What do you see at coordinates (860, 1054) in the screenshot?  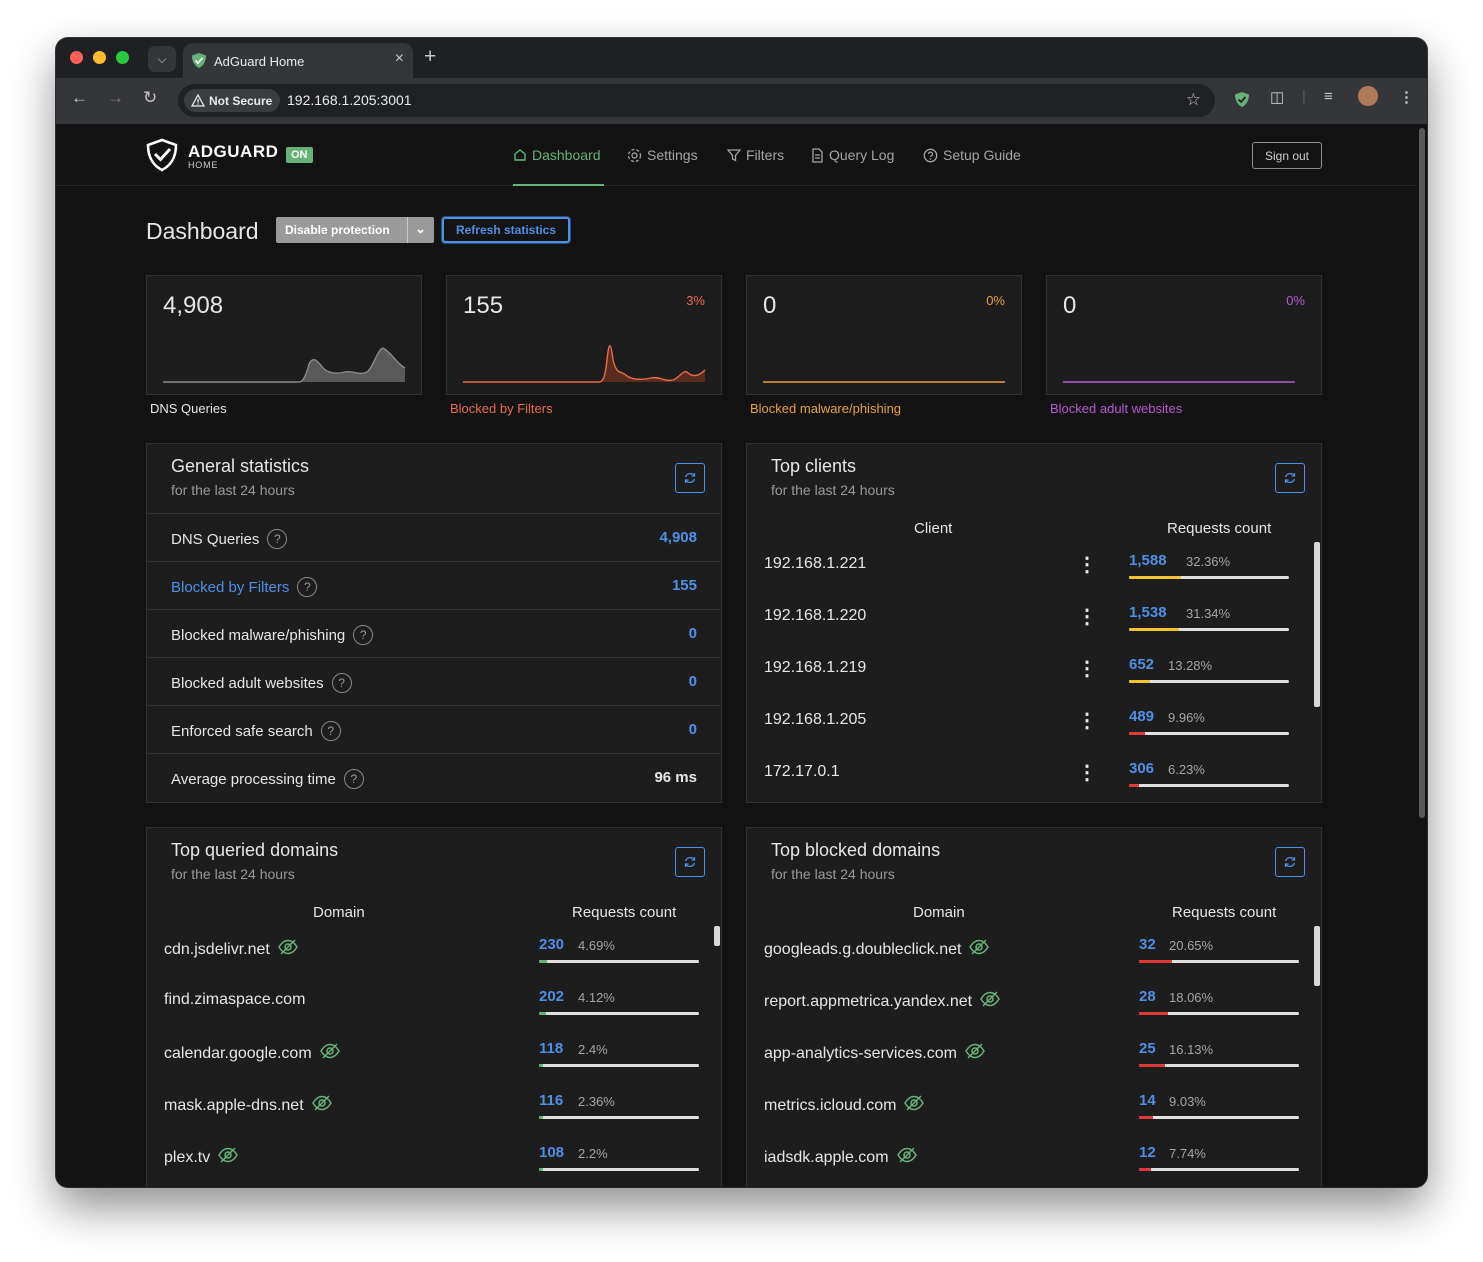 I see `domain-name: app-analytics-services.com` at bounding box center [860, 1054].